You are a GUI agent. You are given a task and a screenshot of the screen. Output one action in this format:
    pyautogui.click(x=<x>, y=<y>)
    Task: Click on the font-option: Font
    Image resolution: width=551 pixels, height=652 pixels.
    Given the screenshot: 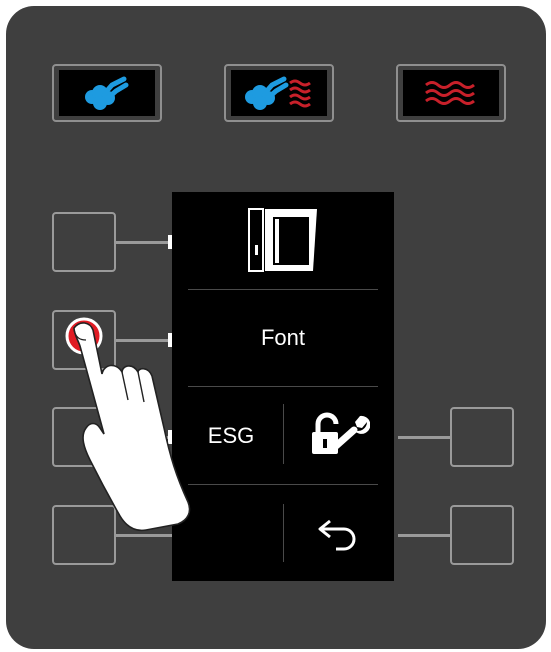 What is the action you would take?
    pyautogui.click(x=283, y=338)
    